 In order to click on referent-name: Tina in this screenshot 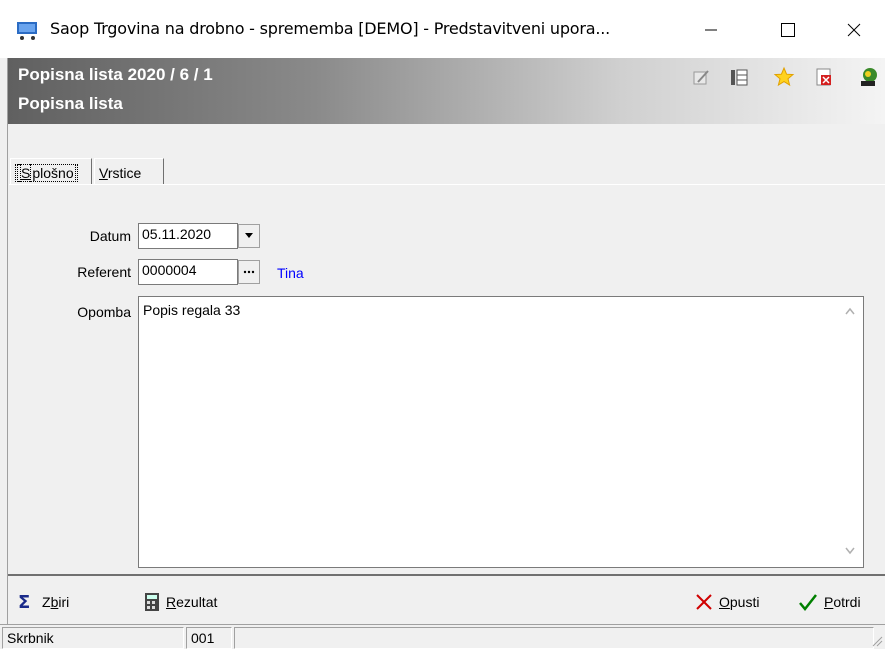, I will do `click(290, 273)`.